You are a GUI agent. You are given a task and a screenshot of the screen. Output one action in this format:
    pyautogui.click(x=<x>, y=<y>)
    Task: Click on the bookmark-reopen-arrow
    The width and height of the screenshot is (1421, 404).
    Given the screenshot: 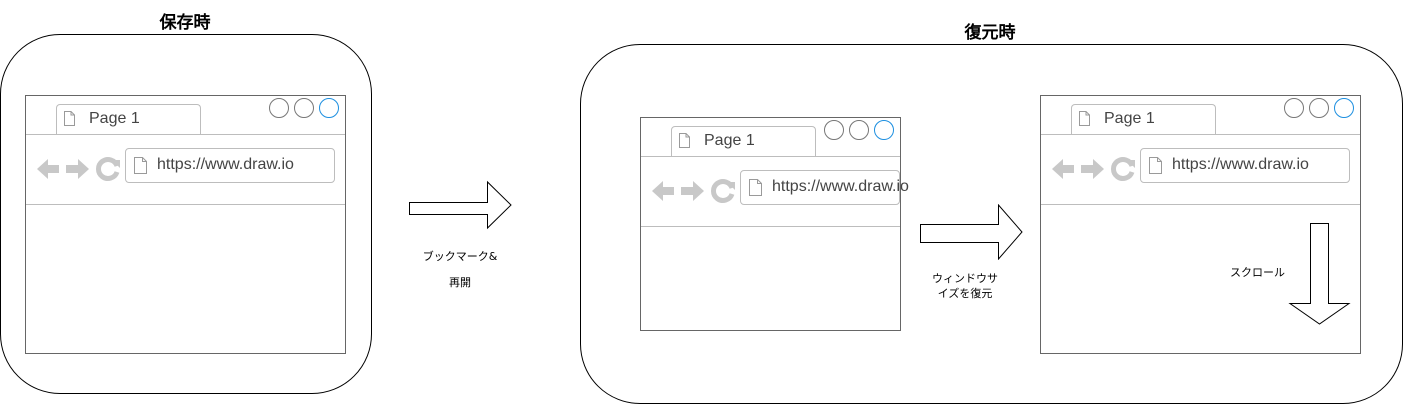 What is the action you would take?
    pyautogui.click(x=460, y=205)
    